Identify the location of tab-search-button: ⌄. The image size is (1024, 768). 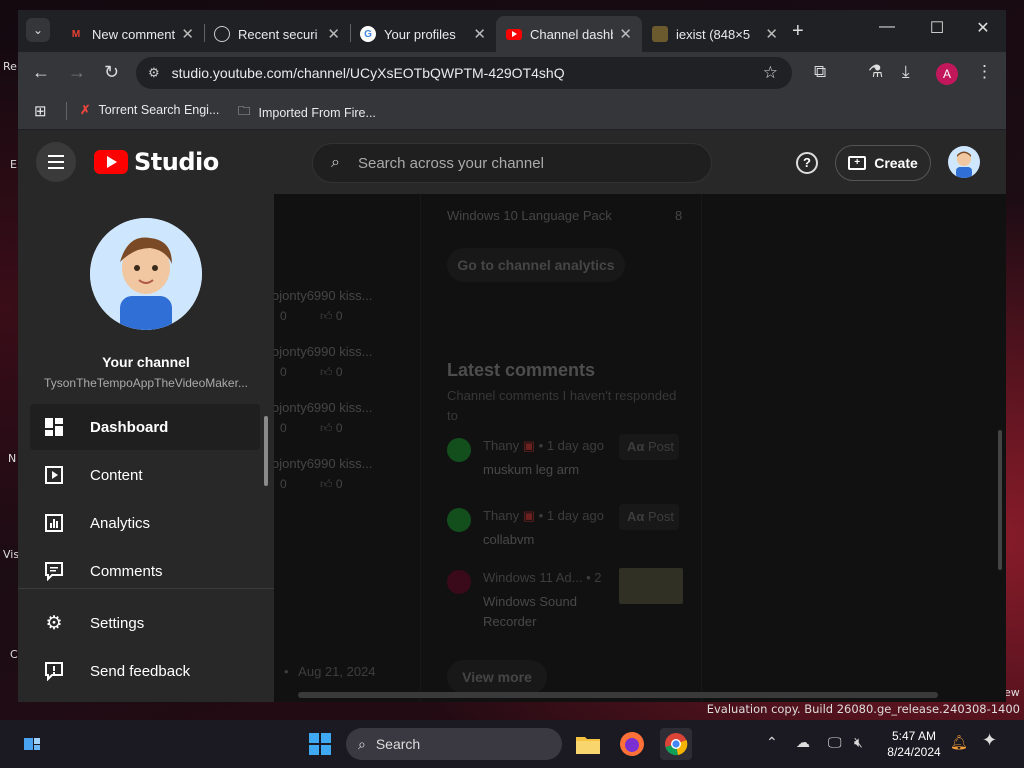
(38, 30).